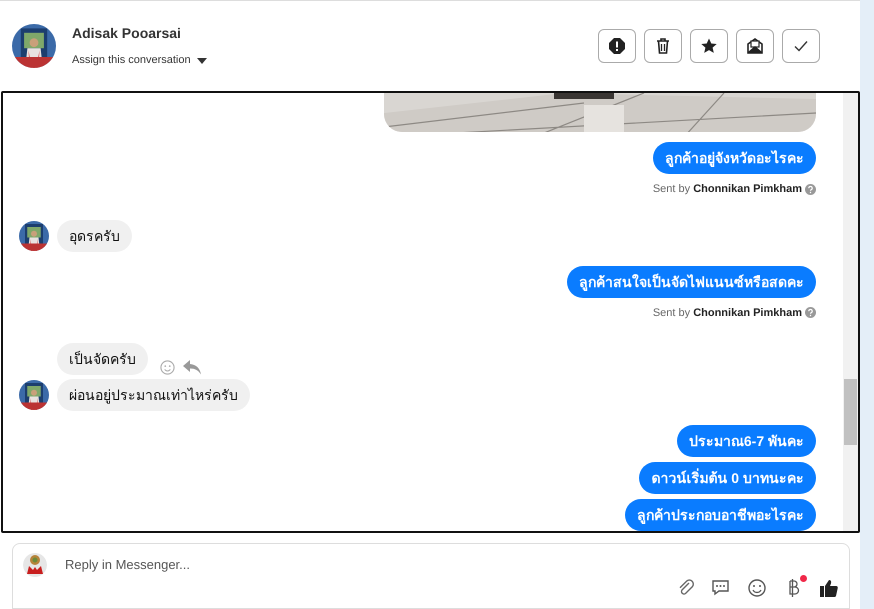 This screenshot has width=874, height=609. Describe the element at coordinates (850, 312) in the screenshot. I see `scrollbar` at that location.